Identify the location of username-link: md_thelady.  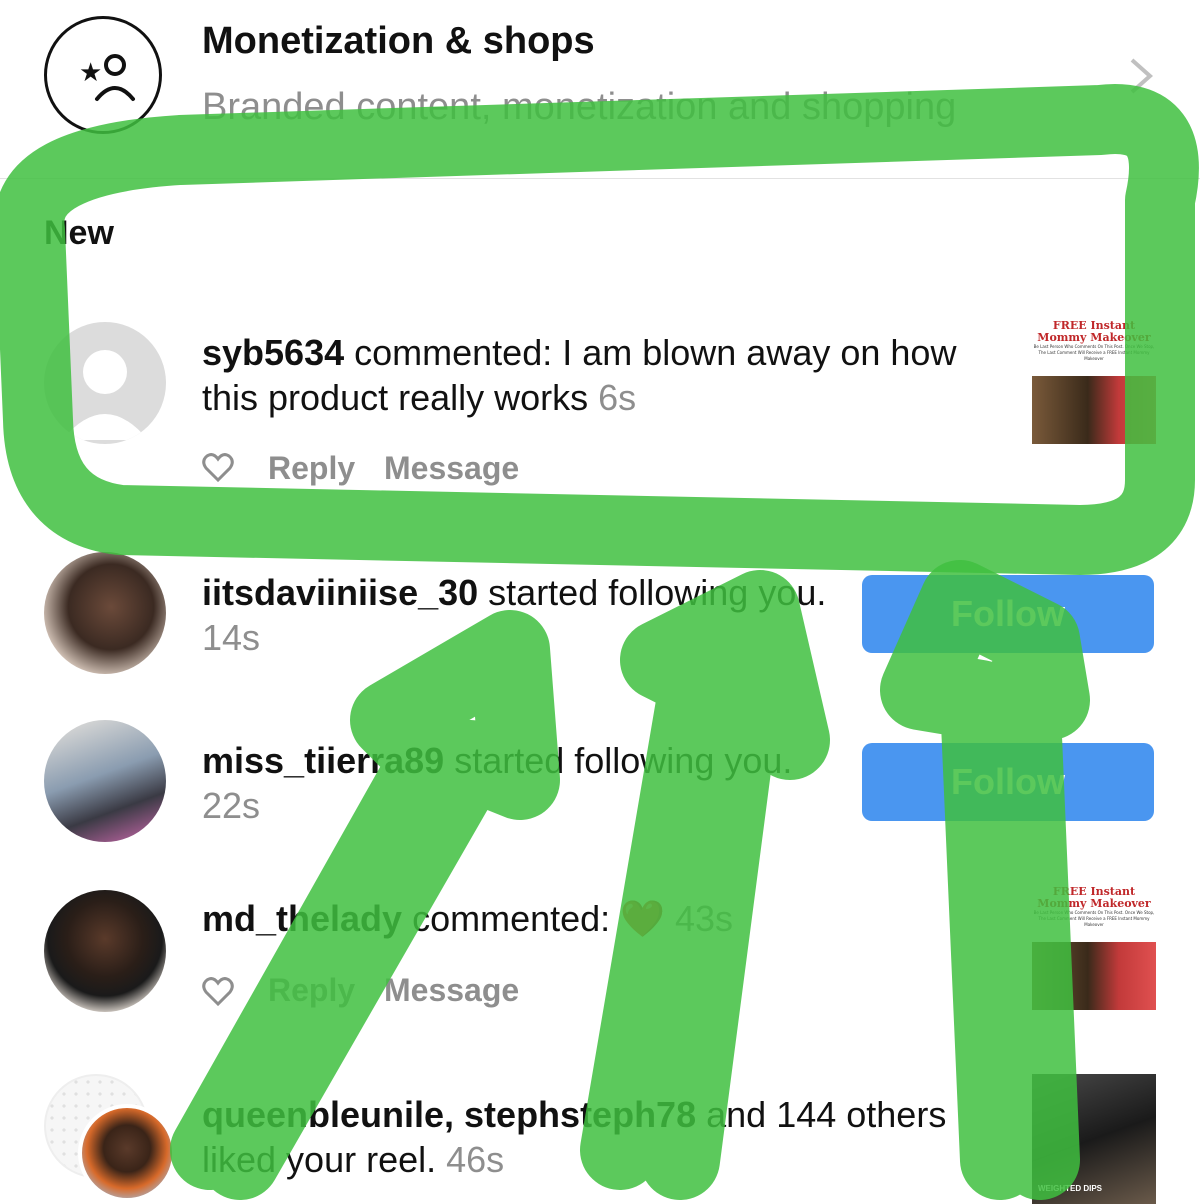
(302, 918).